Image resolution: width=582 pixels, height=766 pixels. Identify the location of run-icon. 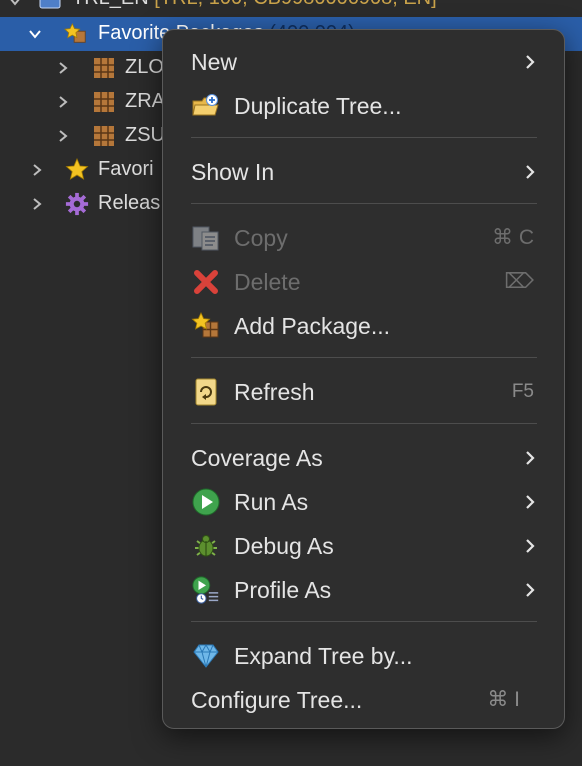
(206, 502).